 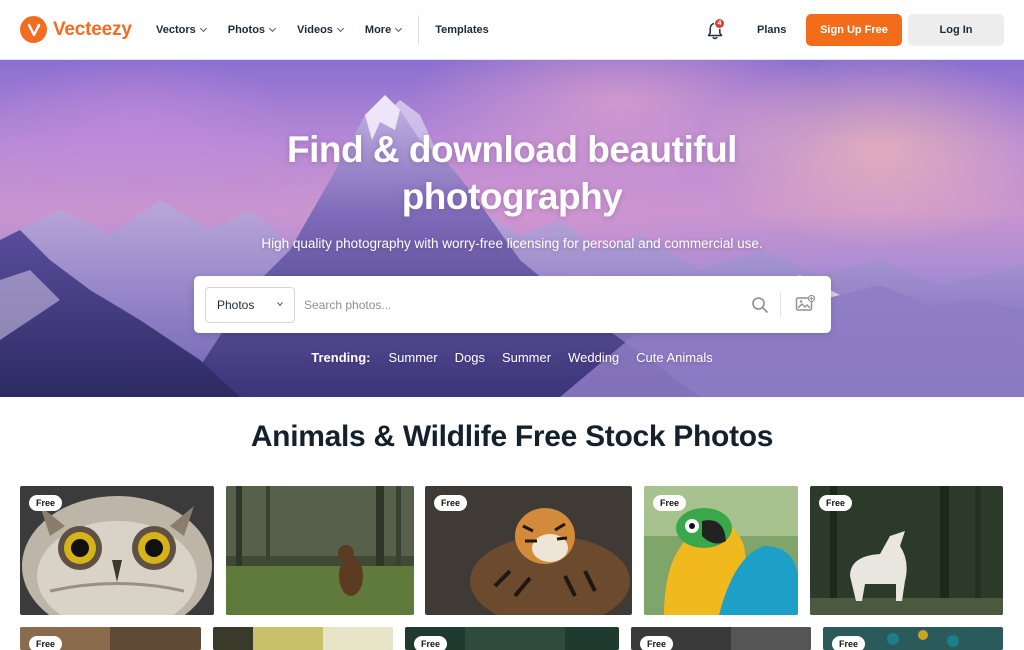 I want to click on trending-link: Cute Animals, so click(x=674, y=357).